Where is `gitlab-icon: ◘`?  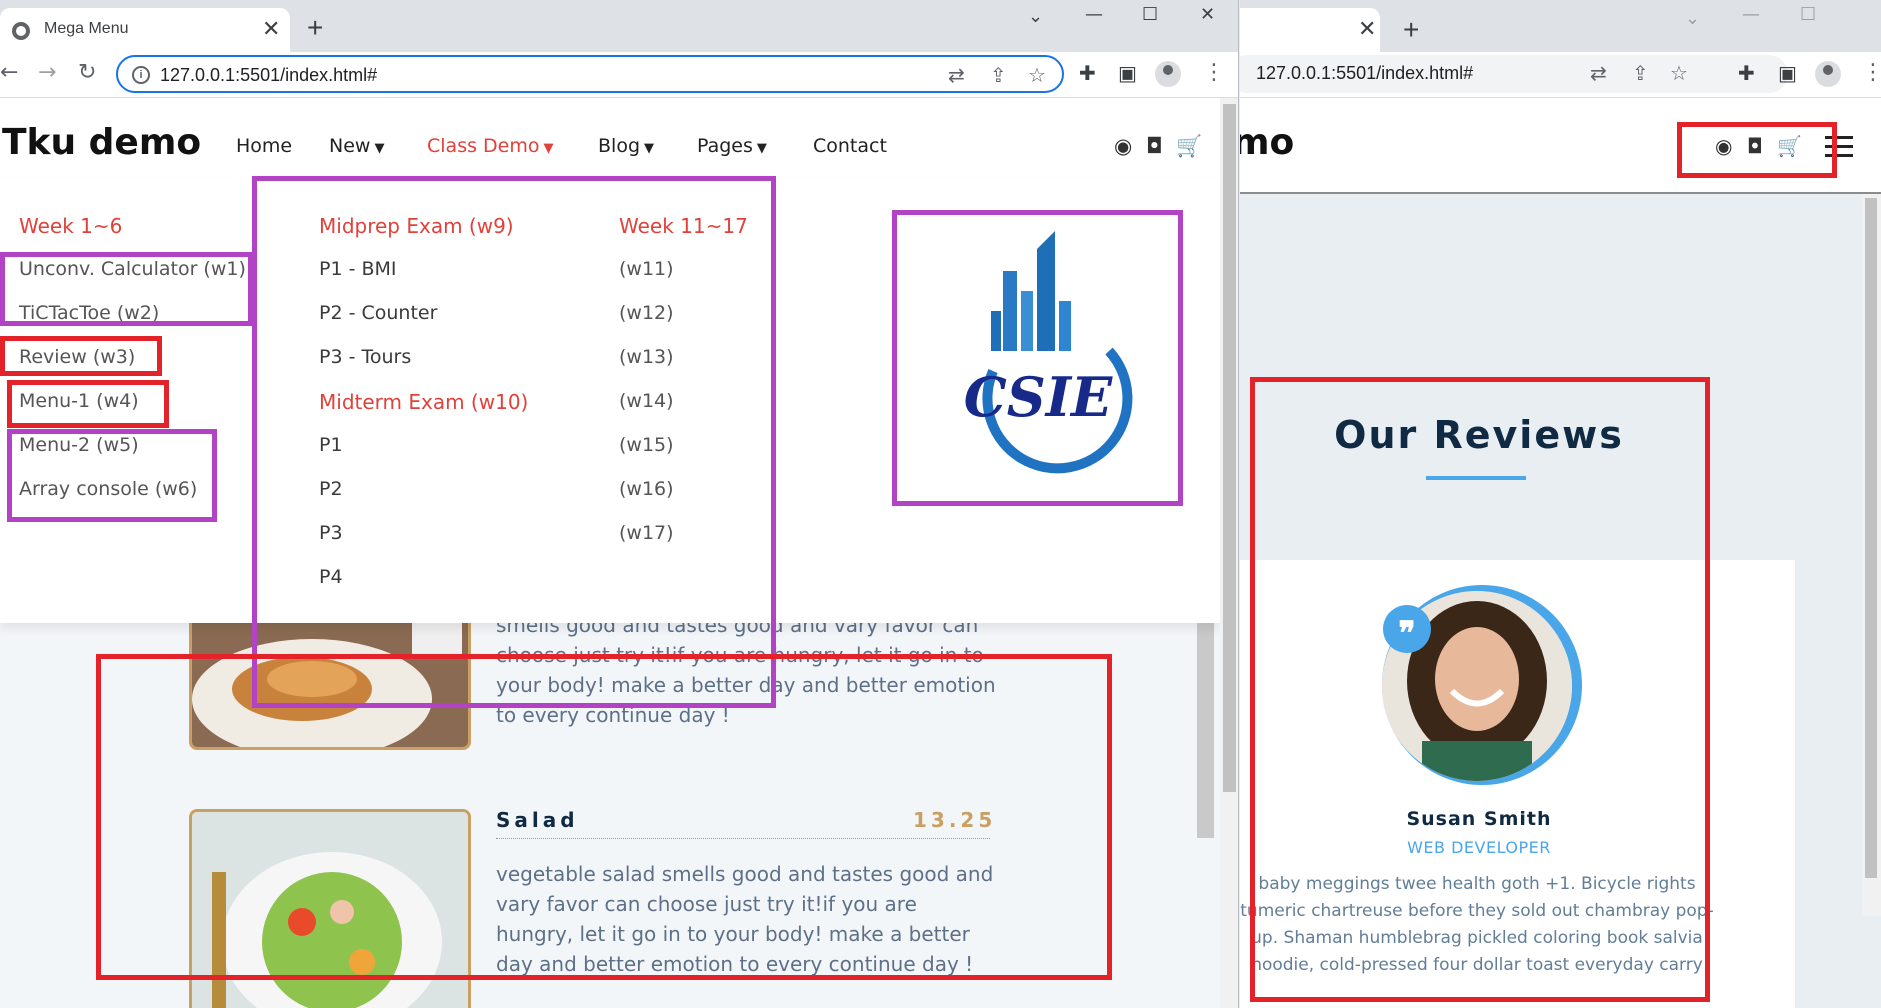 gitlab-icon: ◘ is located at coordinates (1154, 146).